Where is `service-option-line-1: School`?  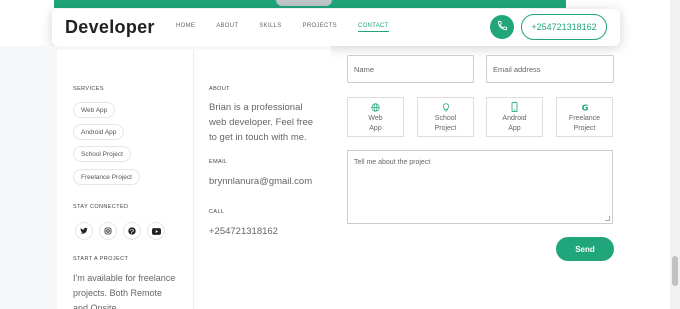
service-option-line-1: School is located at coordinates (445, 118).